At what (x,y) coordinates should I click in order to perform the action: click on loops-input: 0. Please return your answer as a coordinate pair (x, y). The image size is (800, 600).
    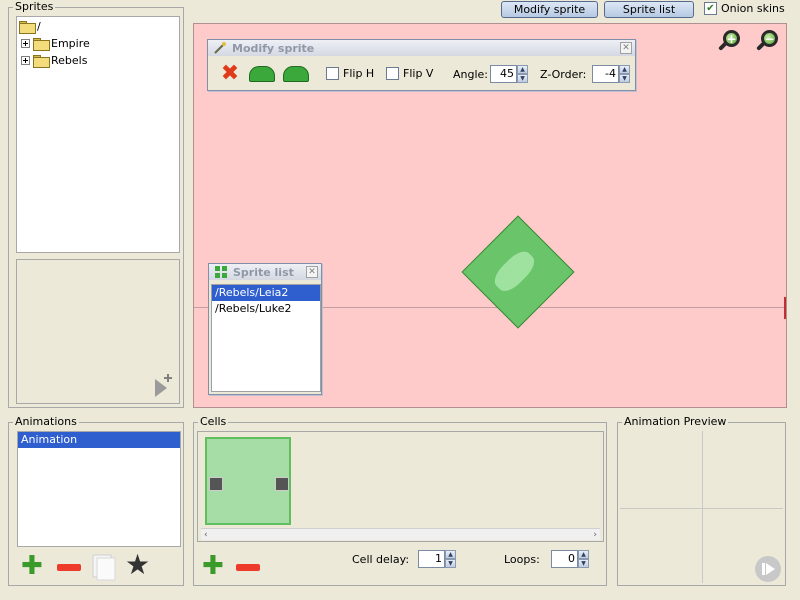
    Looking at the image, I should click on (564, 559).